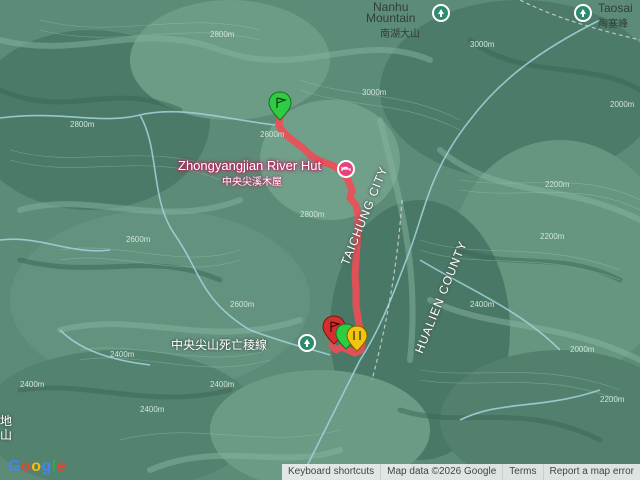 The image size is (640, 480). Describe the element at coordinates (613, 24) in the screenshot. I see `taosai-zh-label: 陶塞峰` at that location.